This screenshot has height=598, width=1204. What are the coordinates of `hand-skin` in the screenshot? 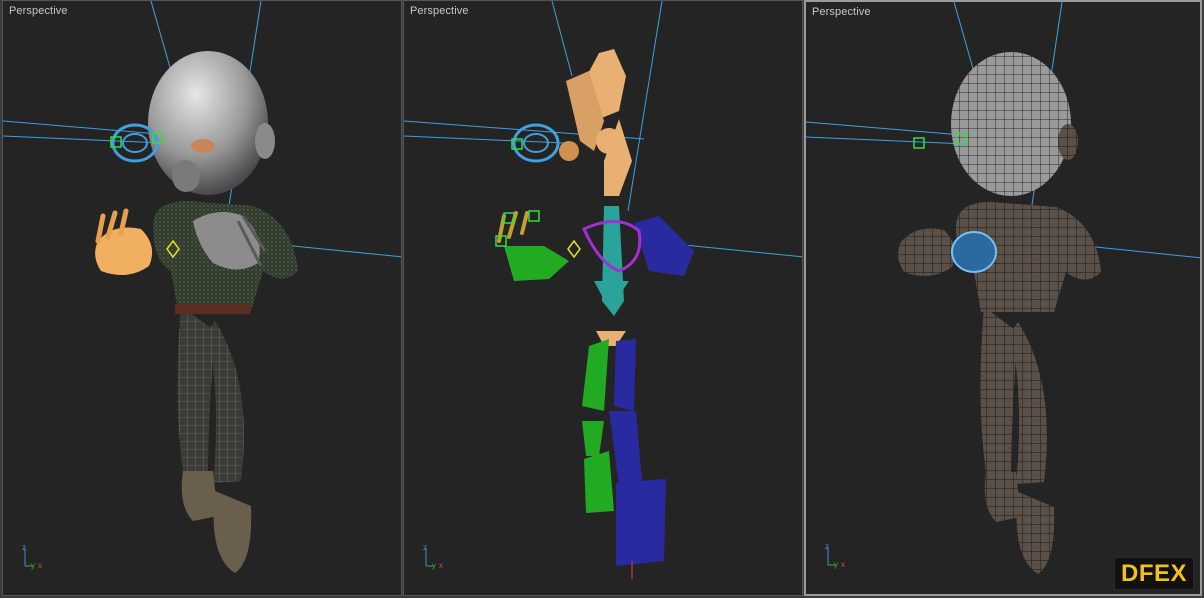 It's located at (124, 251).